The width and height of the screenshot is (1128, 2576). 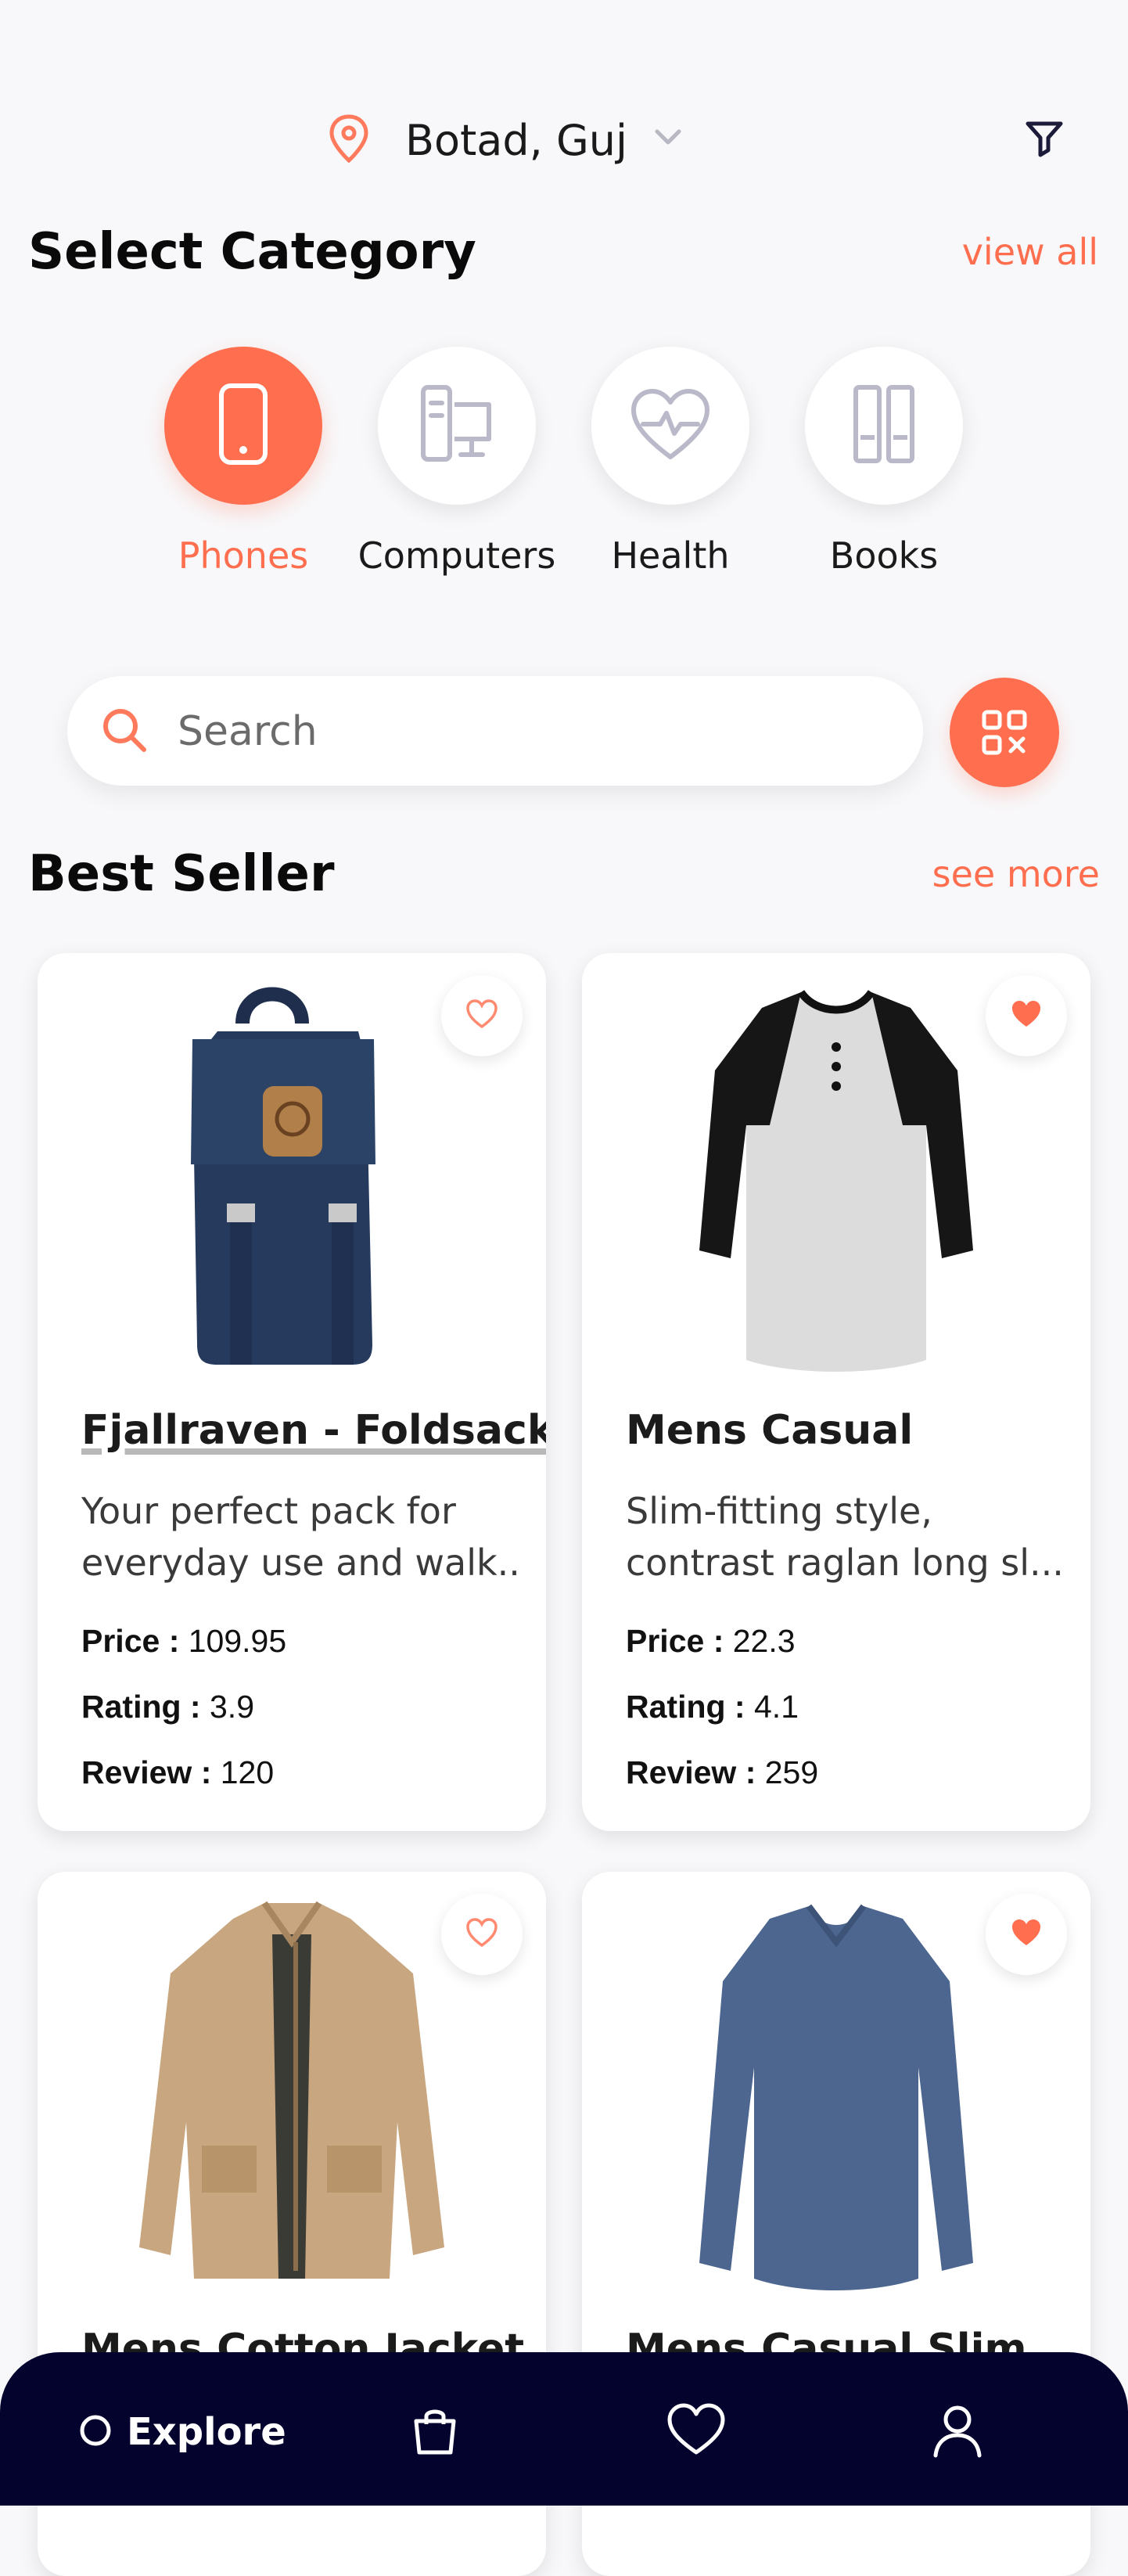 I want to click on location-label: Botad, Guj, so click(x=516, y=141).